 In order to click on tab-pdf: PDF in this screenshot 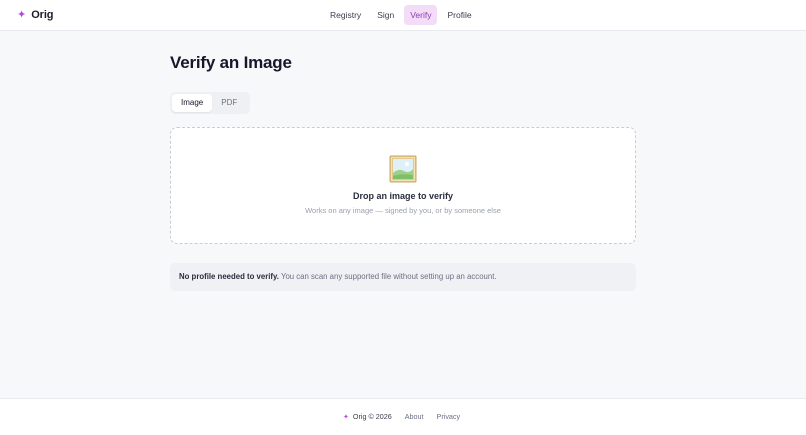, I will do `click(229, 103)`.